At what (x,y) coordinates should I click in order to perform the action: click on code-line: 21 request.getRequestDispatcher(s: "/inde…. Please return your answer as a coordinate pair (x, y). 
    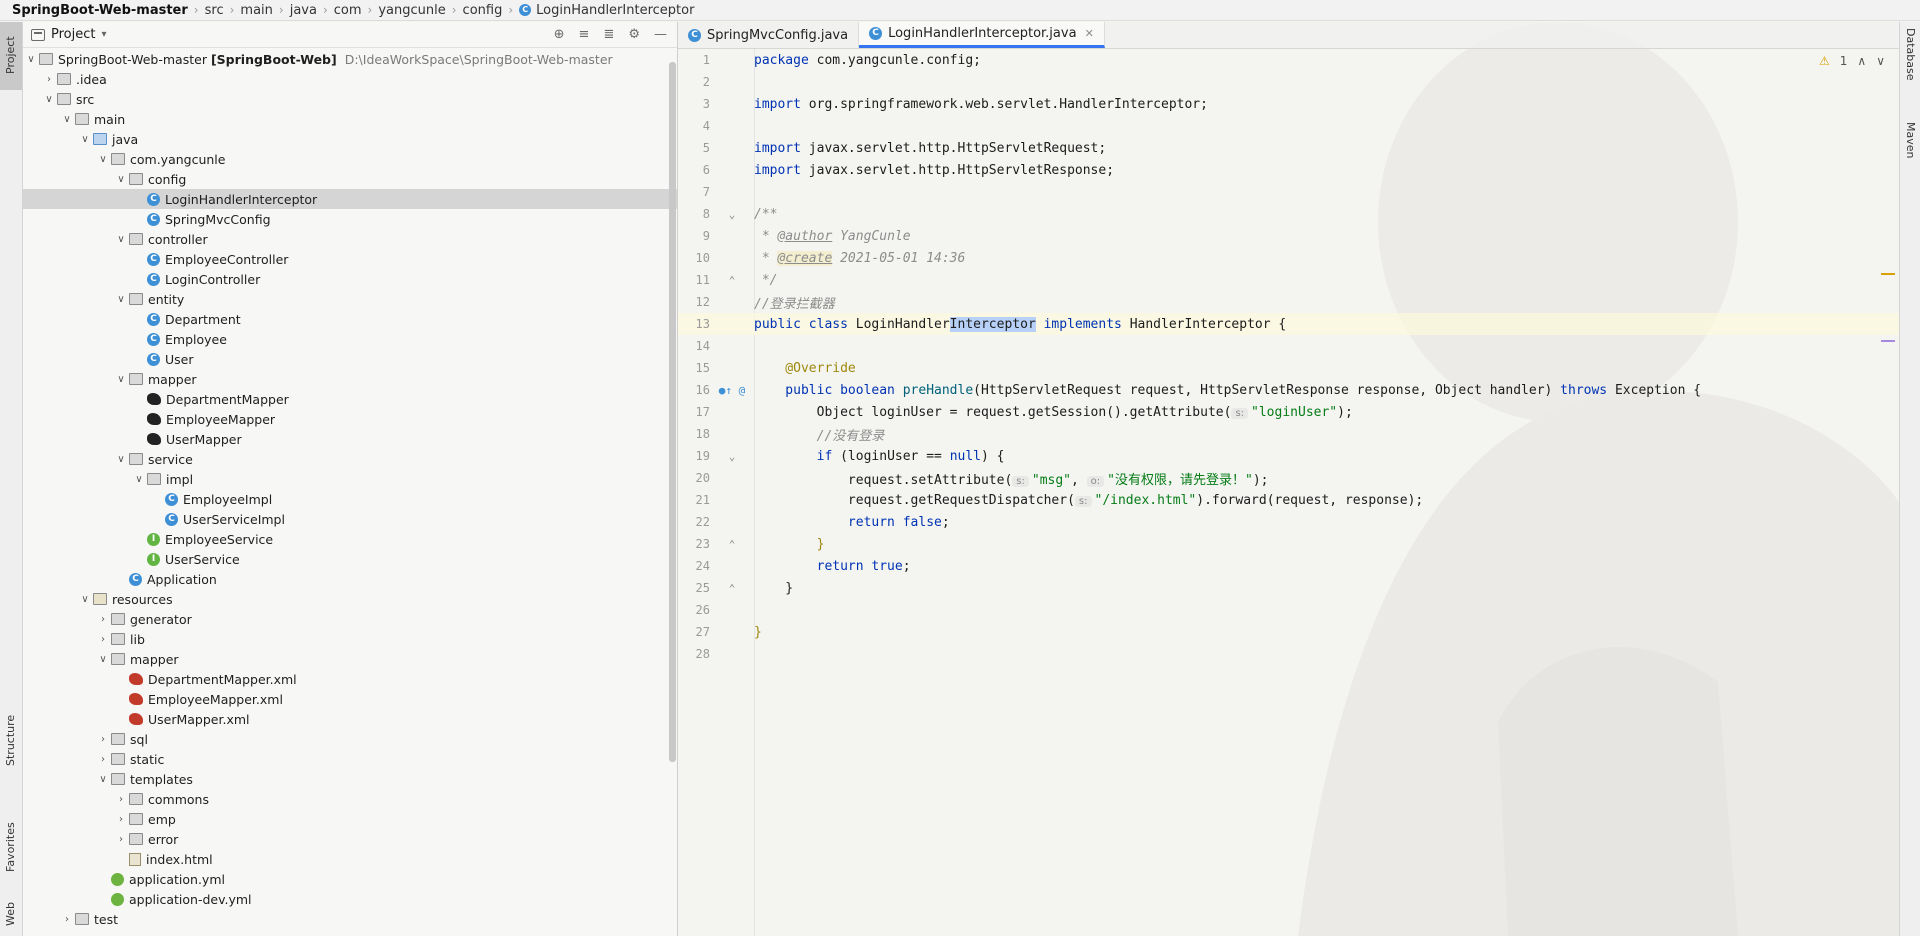
    Looking at the image, I should click on (1288, 500).